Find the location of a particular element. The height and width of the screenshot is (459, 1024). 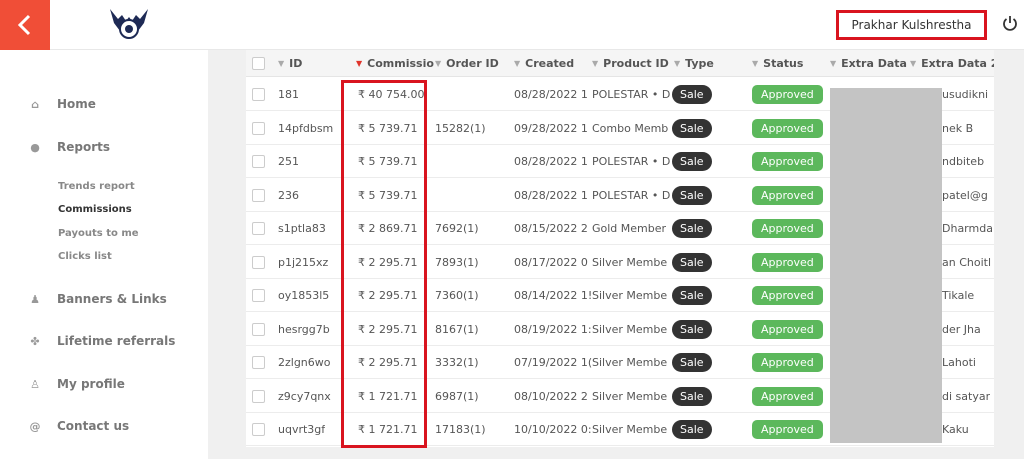

column-header-commission: ▼ Commissio is located at coordinates (395, 63).